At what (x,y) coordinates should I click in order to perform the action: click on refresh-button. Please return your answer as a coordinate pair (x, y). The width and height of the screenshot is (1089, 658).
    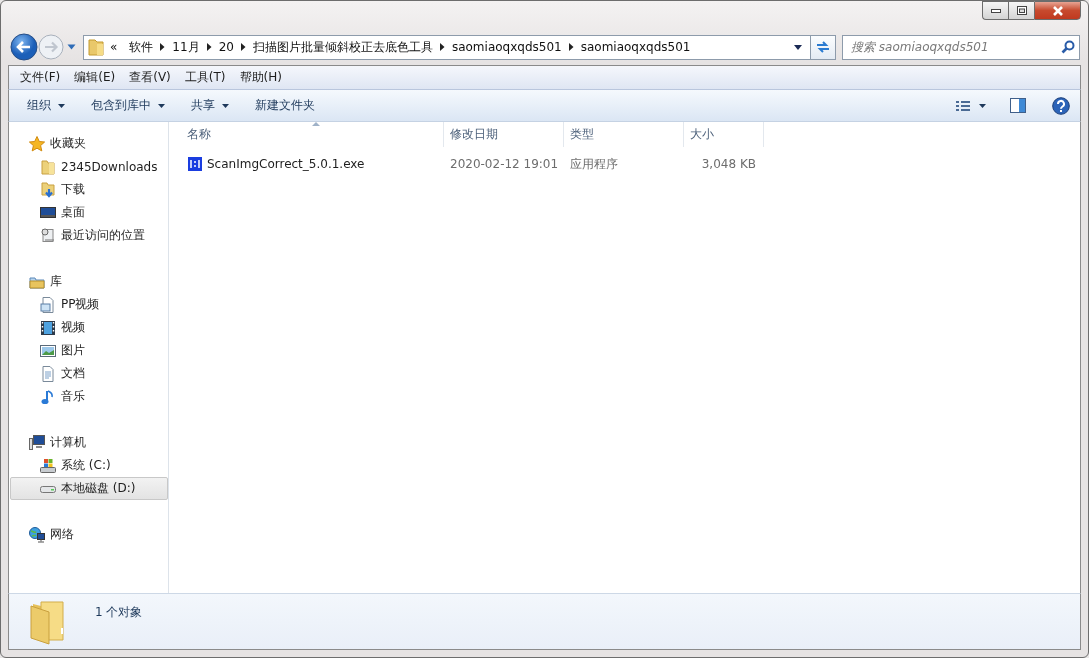
    Looking at the image, I should click on (823, 47).